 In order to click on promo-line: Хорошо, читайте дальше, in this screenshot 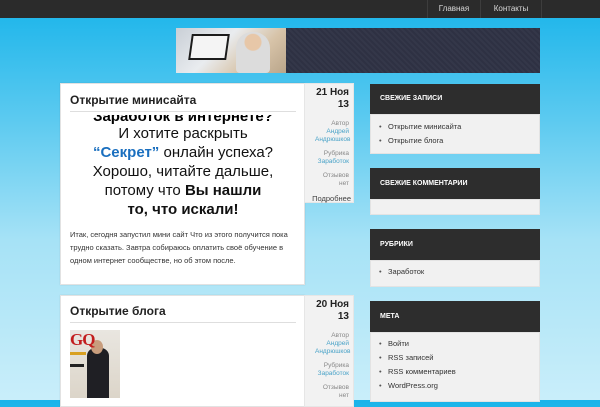, I will do `click(183, 171)`.